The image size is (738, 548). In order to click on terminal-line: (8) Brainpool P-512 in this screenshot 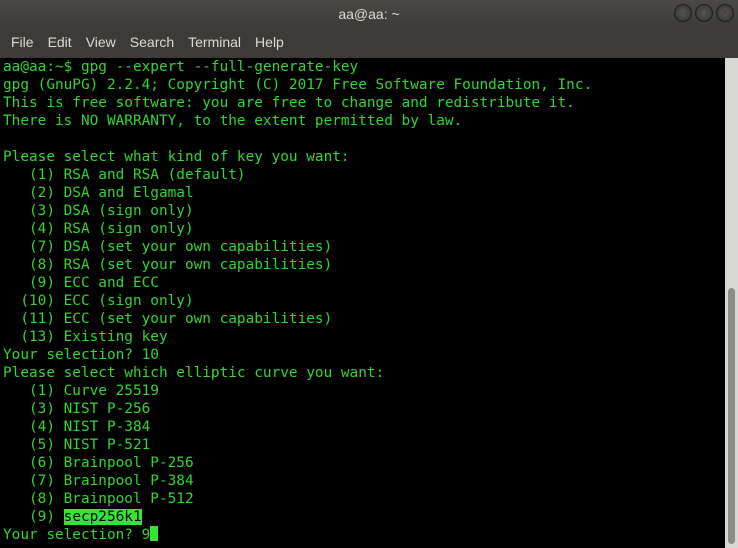, I will do `click(98, 499)`.